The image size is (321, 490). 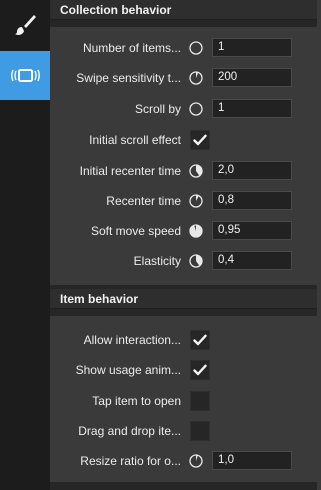 I want to click on collection-icon, so click(x=25, y=75).